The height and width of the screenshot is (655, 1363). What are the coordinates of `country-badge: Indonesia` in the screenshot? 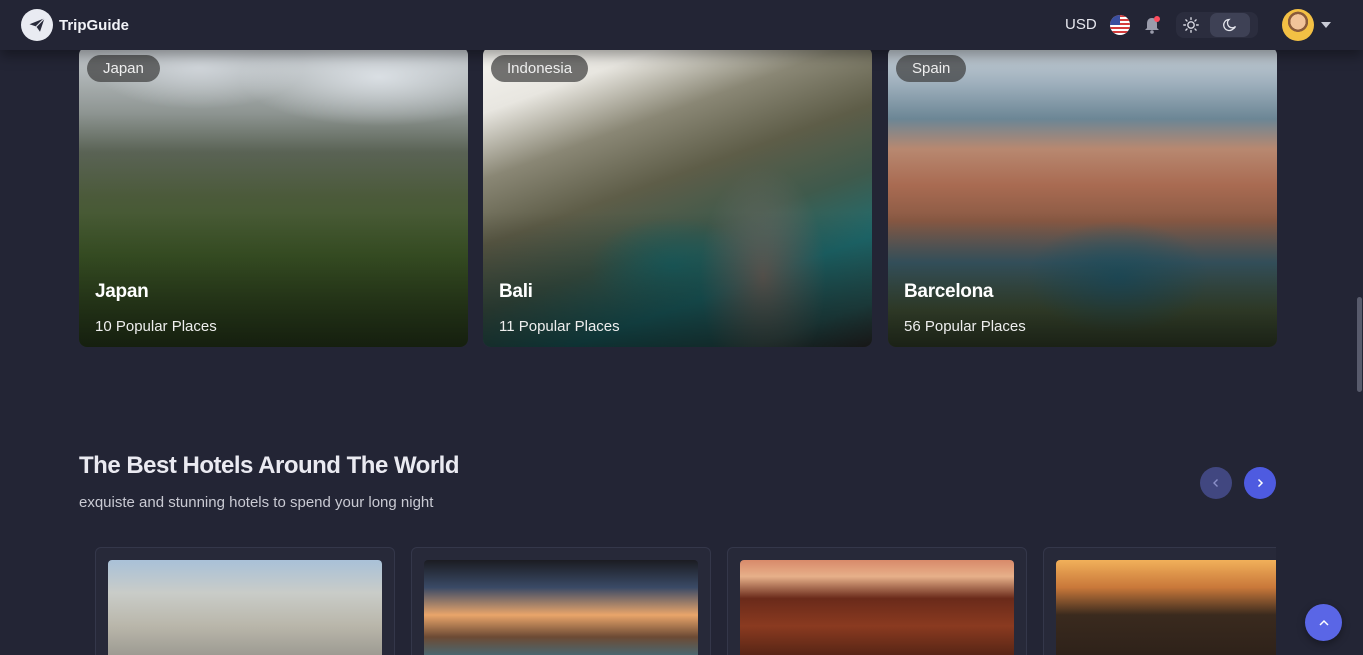 It's located at (540, 68).